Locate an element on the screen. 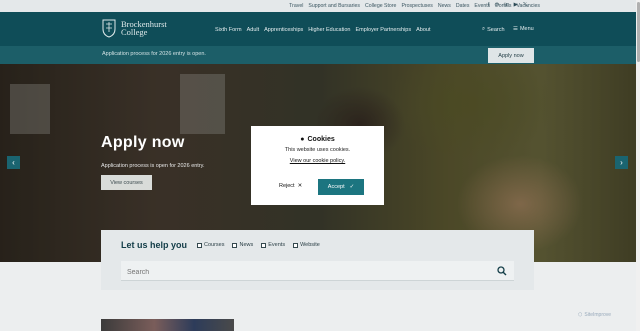 This screenshot has height=331, width=640. check-icon: ✓ is located at coordinates (352, 187).